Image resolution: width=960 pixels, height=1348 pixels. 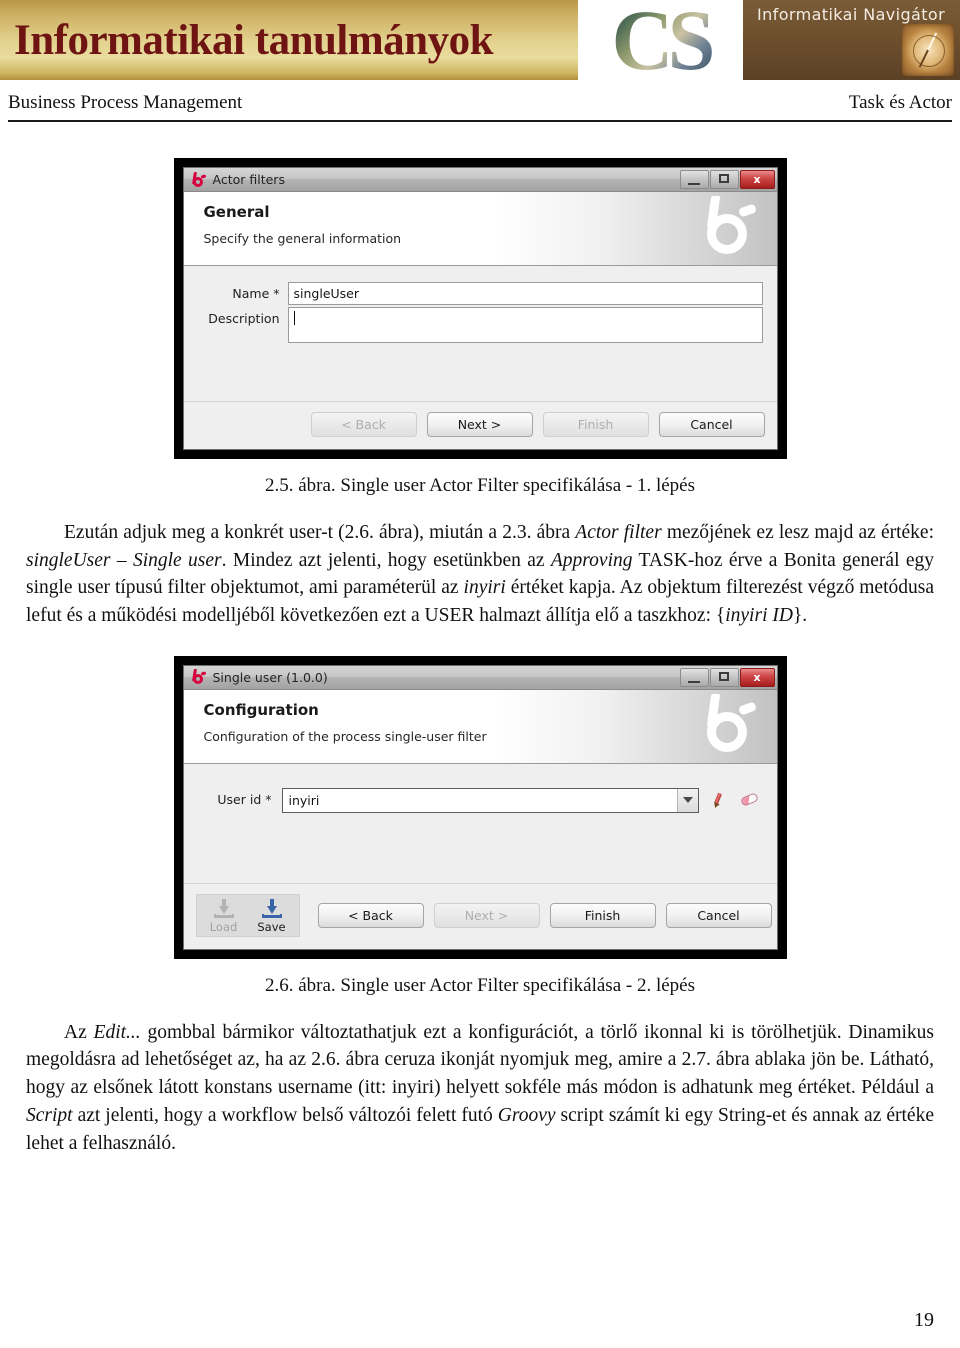 I want to click on dialog-footer-2: Load Save < Back Next > Finish Cancel, so click(x=480, y=915).